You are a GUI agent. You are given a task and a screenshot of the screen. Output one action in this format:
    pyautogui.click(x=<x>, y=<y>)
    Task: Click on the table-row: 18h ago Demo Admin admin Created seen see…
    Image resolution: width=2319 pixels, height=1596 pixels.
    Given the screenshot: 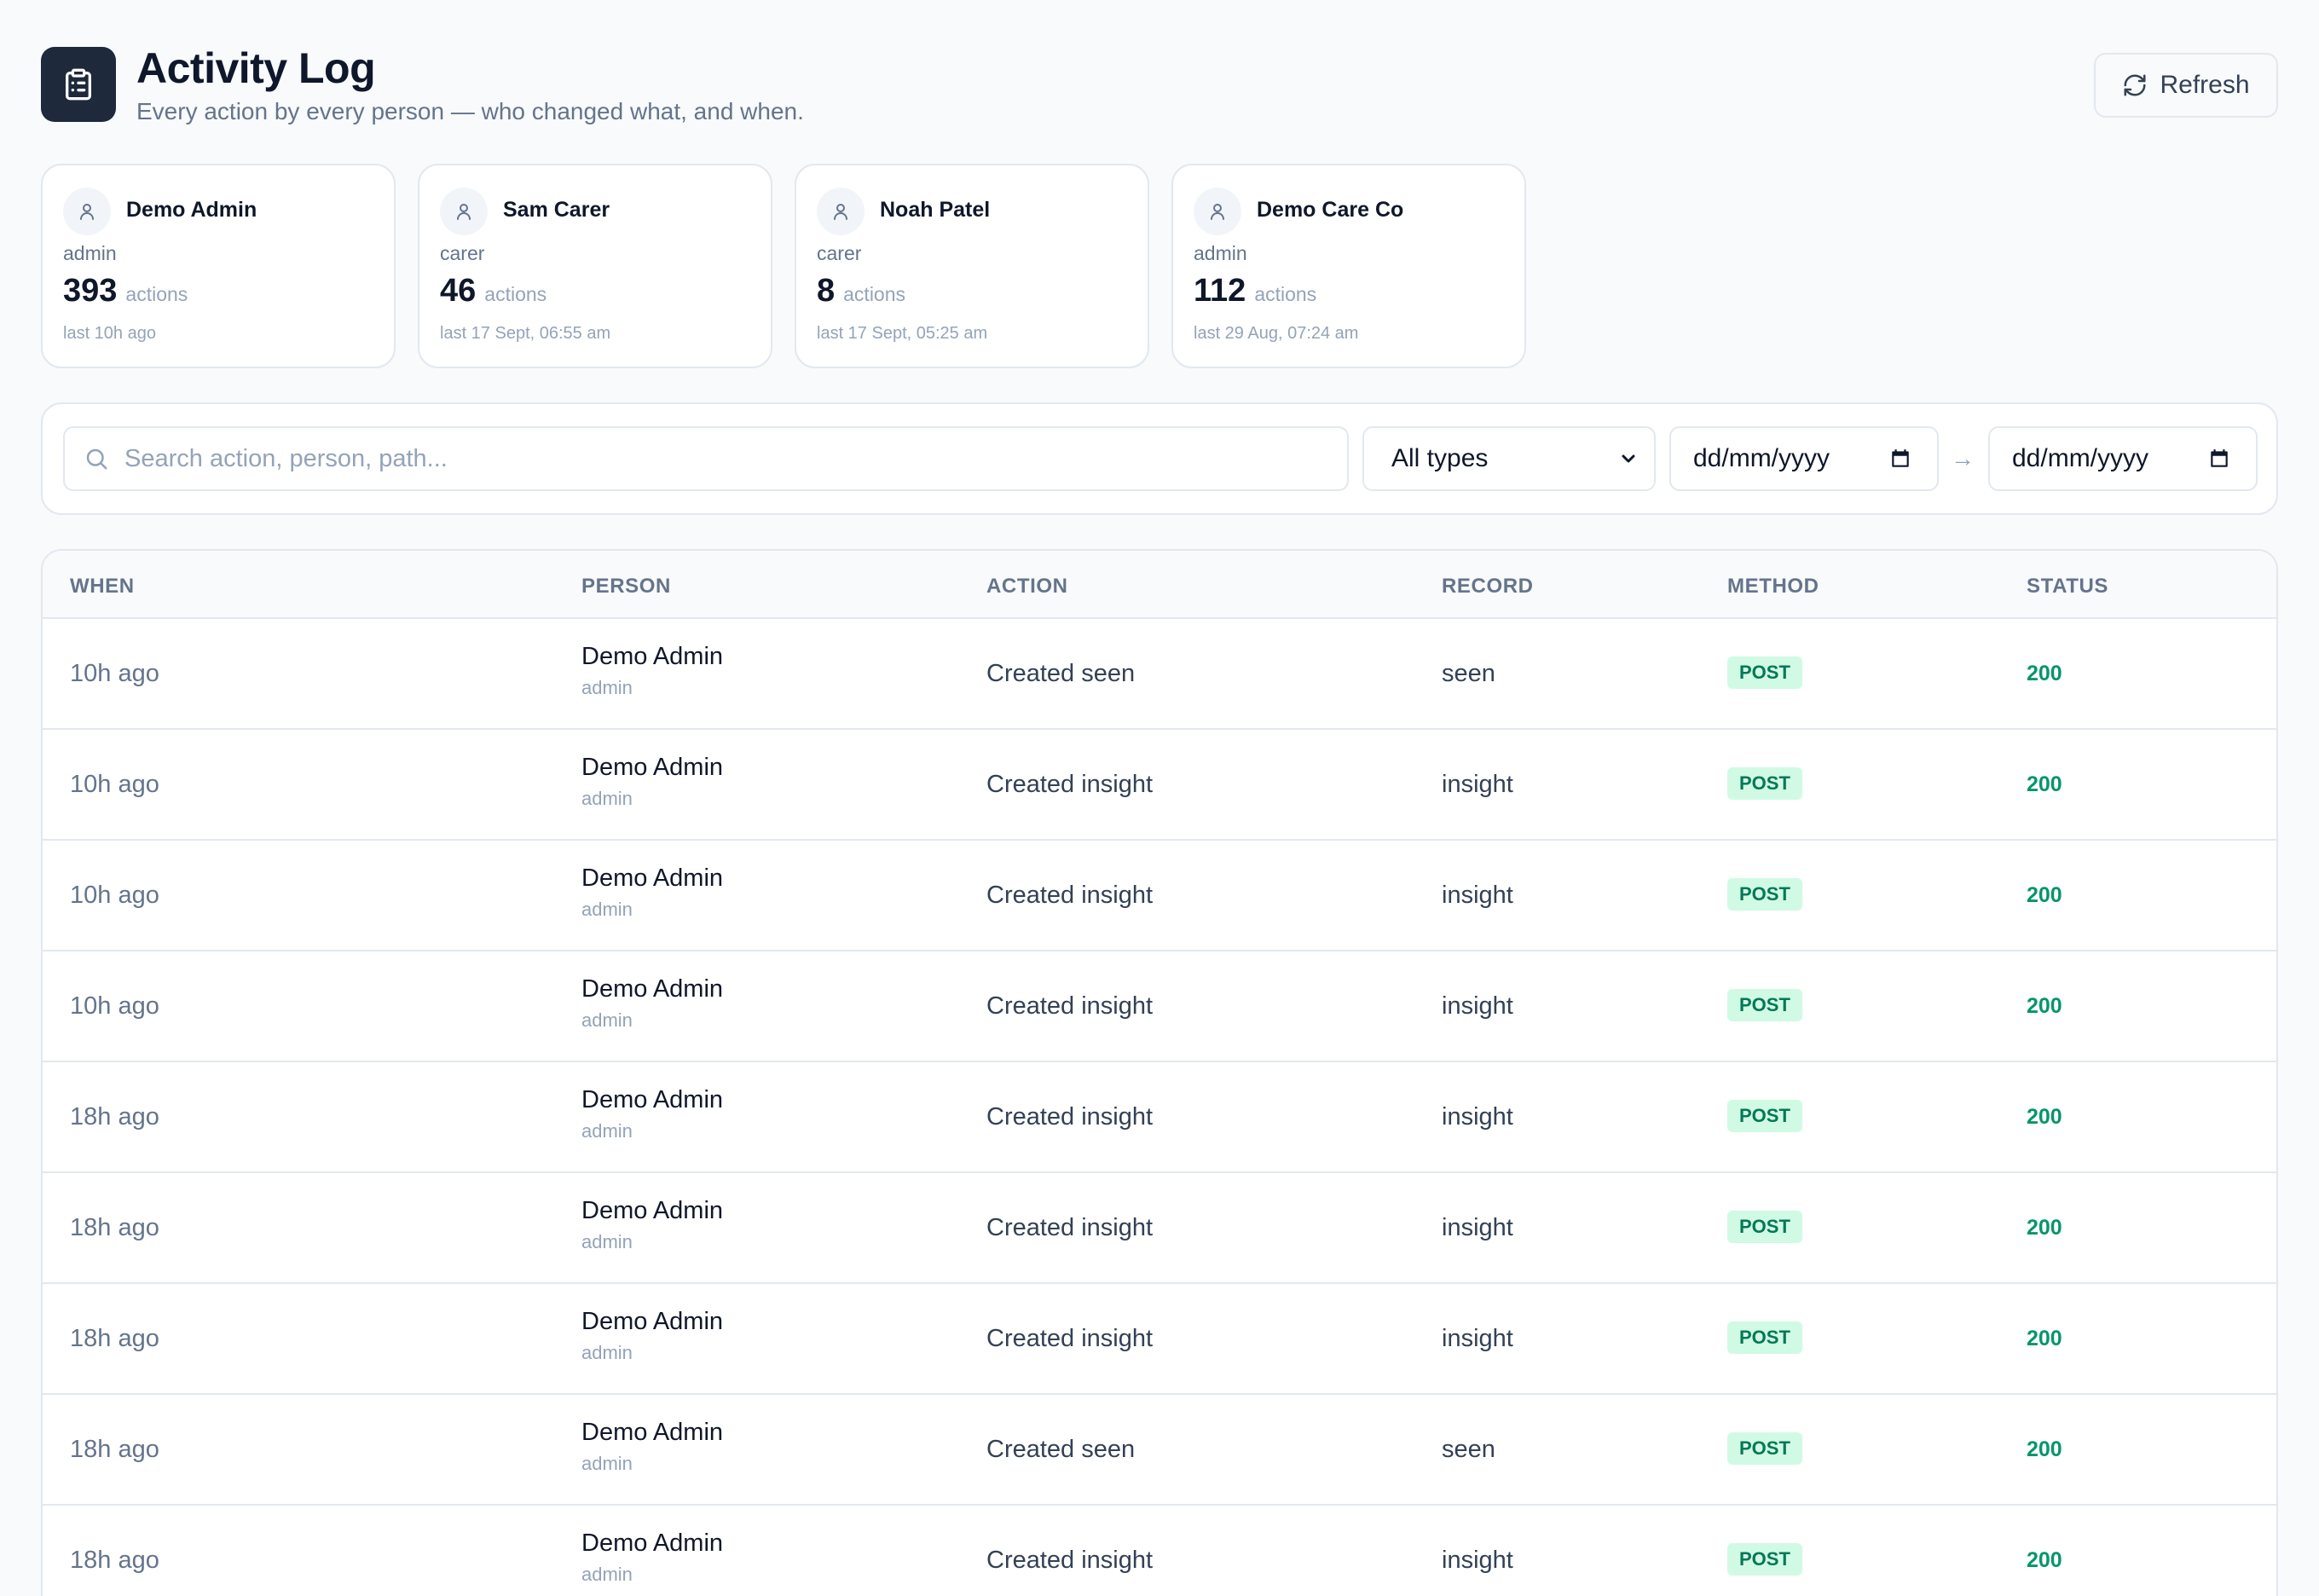 What is the action you would take?
    pyautogui.click(x=1159, y=1450)
    